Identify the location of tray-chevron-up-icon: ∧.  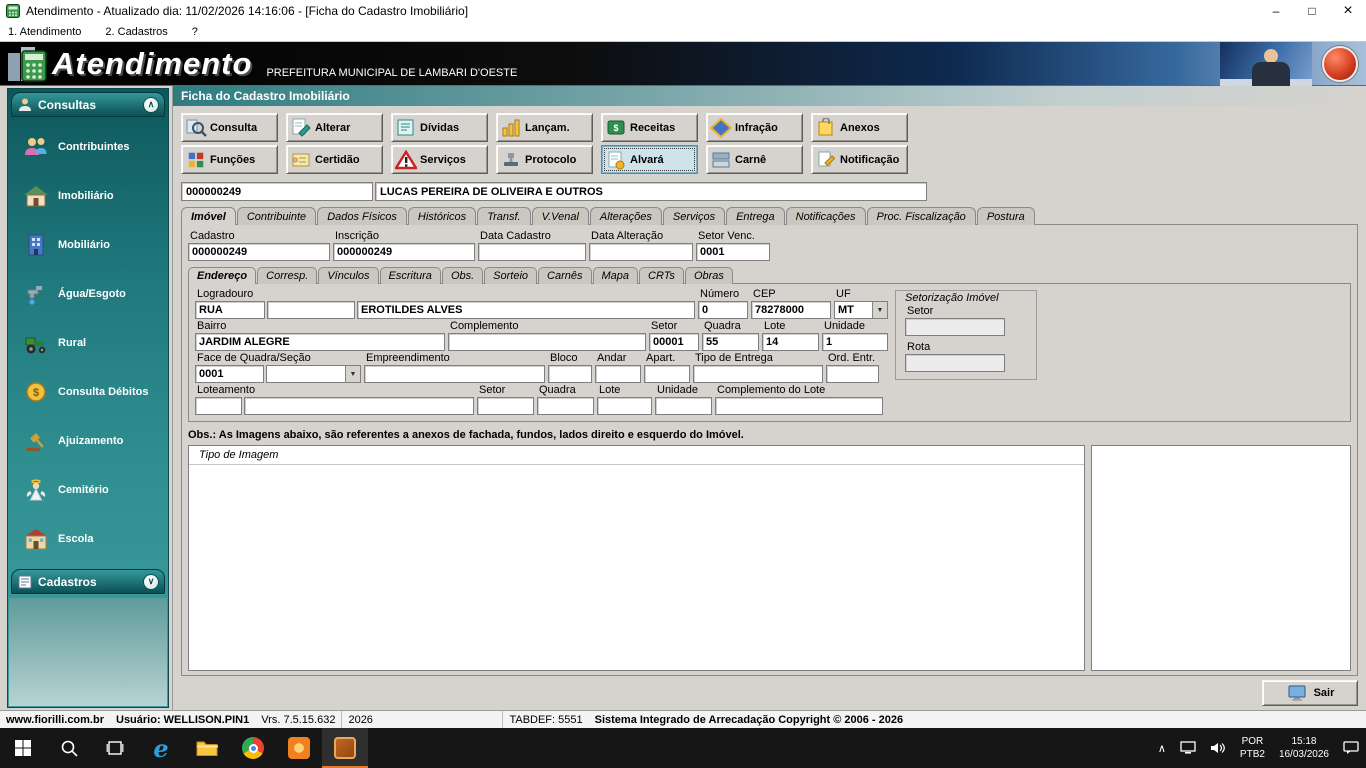
(1162, 748).